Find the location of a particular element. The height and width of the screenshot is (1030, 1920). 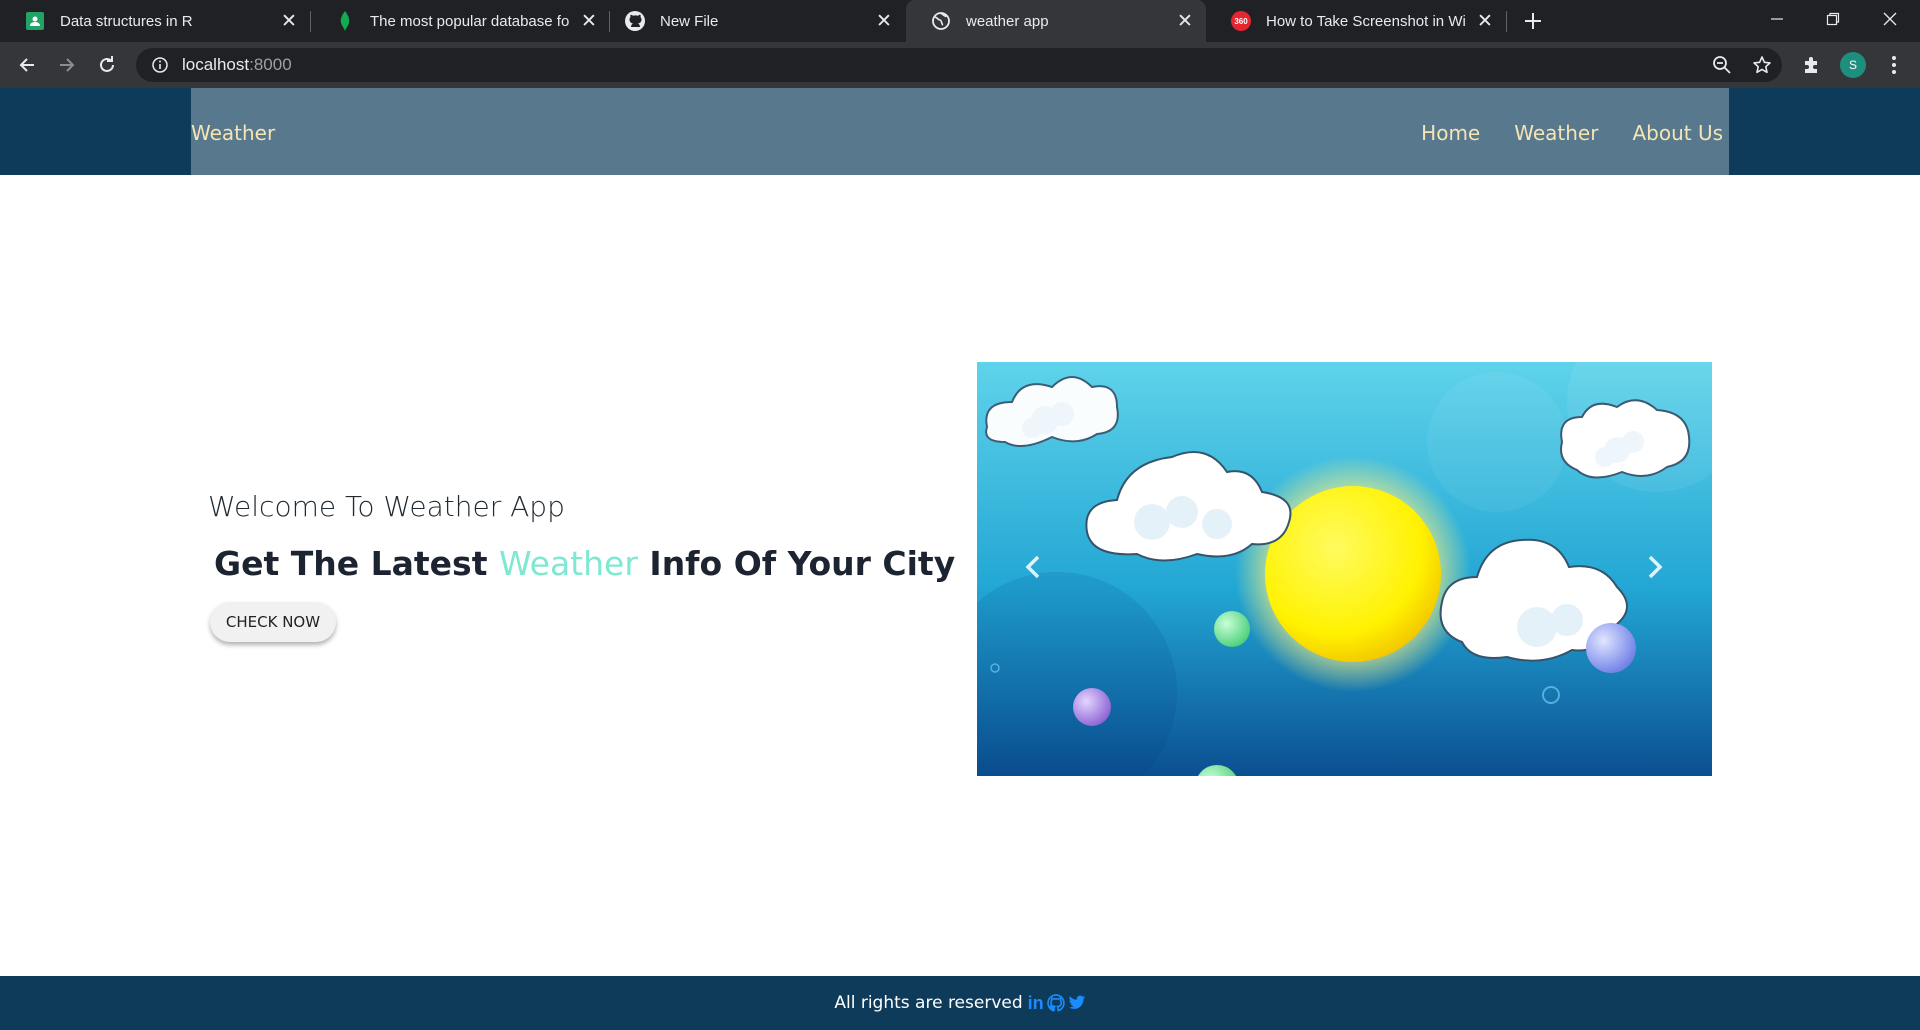

minimize-icon is located at coordinates (1777, 19).